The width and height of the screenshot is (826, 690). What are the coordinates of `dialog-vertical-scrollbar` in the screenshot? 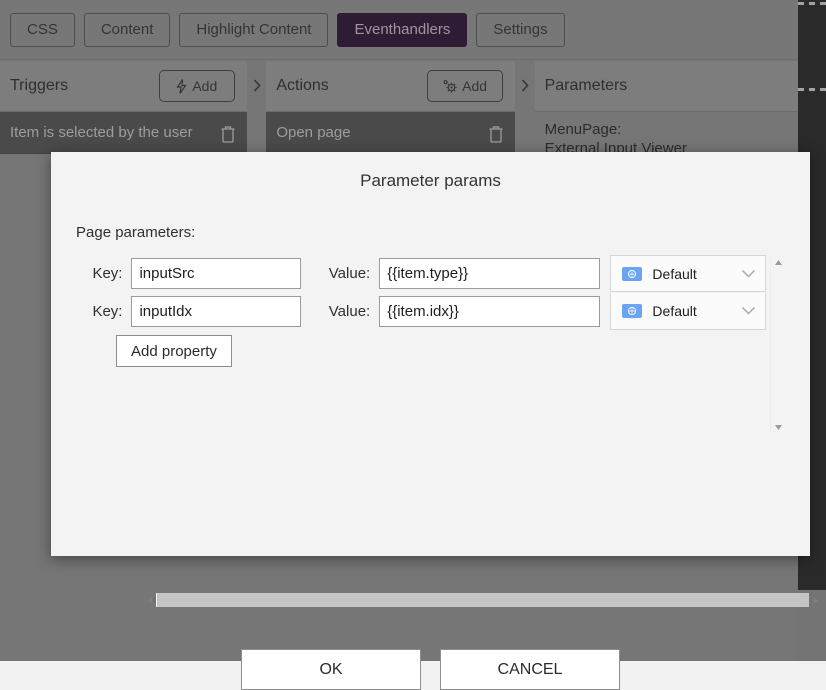 It's located at (778, 345).